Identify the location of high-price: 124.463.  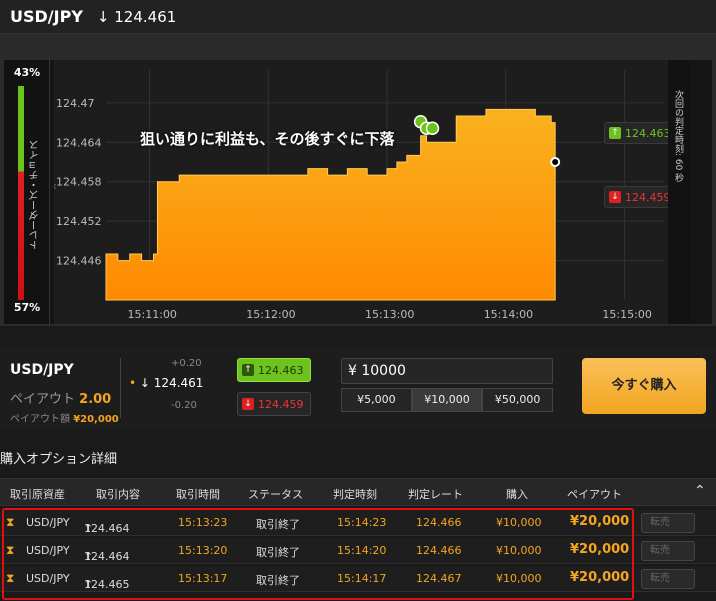
(281, 370).